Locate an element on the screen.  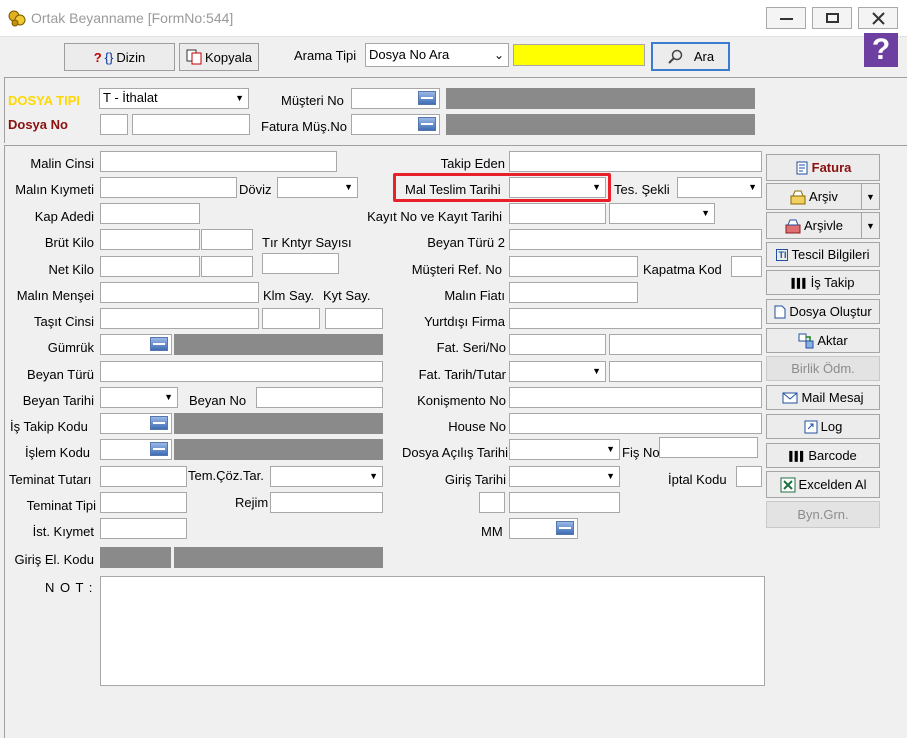
kap-adedi-input is located at coordinates (150, 213).